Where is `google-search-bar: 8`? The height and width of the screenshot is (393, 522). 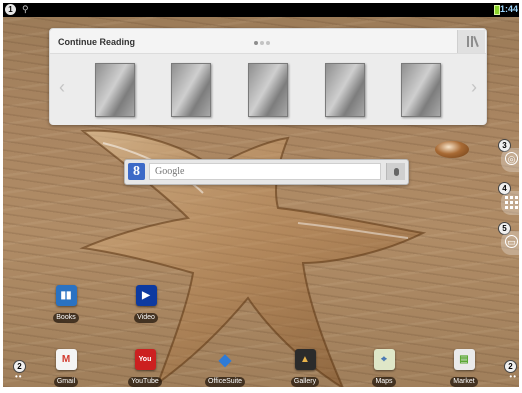 google-search-bar: 8 is located at coordinates (266, 172).